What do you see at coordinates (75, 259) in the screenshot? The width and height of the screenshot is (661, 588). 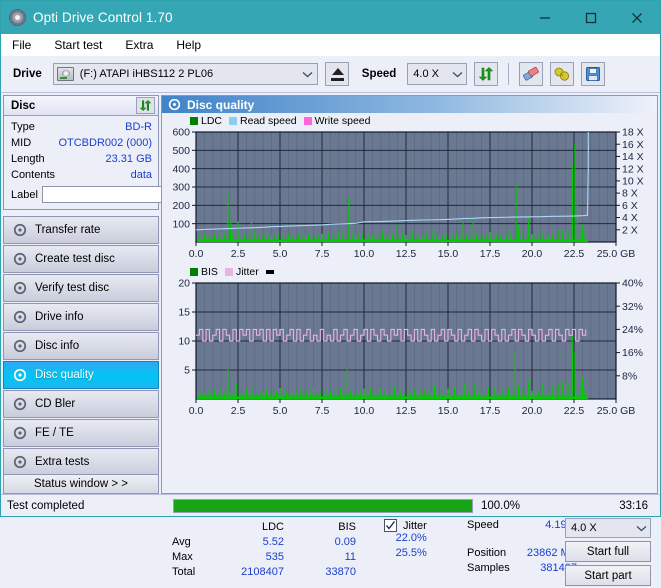 I see `sidebar-item-label: Create test disc` at bounding box center [75, 259].